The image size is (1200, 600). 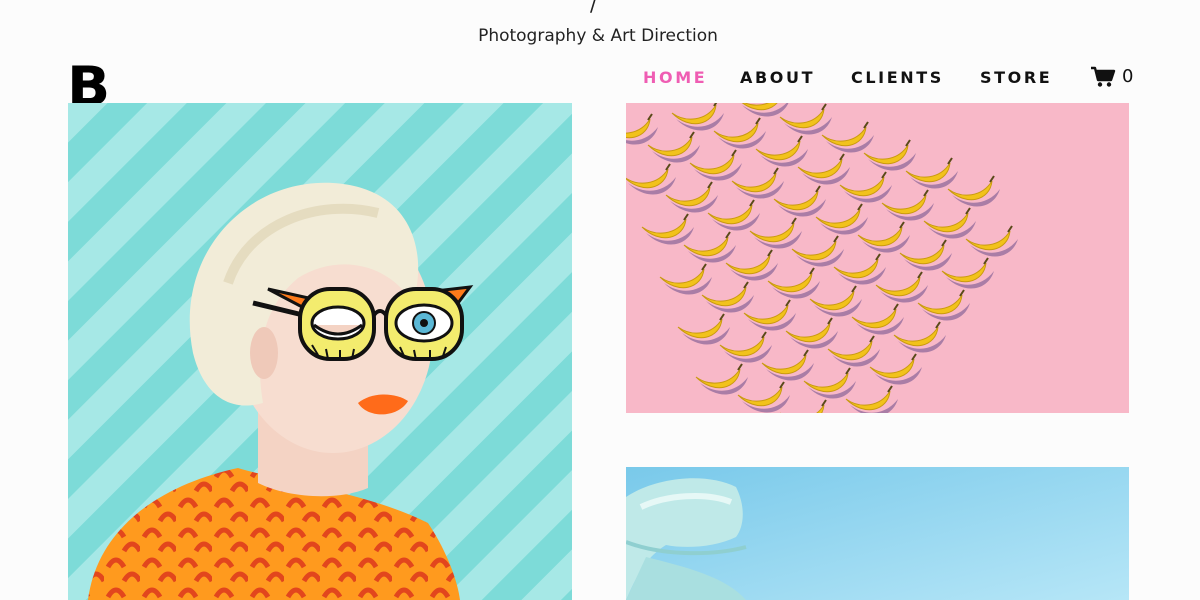 What do you see at coordinates (600, 79) in the screenshot?
I see `main-nav: HOME ABOUT CLIENTS STORE` at bounding box center [600, 79].